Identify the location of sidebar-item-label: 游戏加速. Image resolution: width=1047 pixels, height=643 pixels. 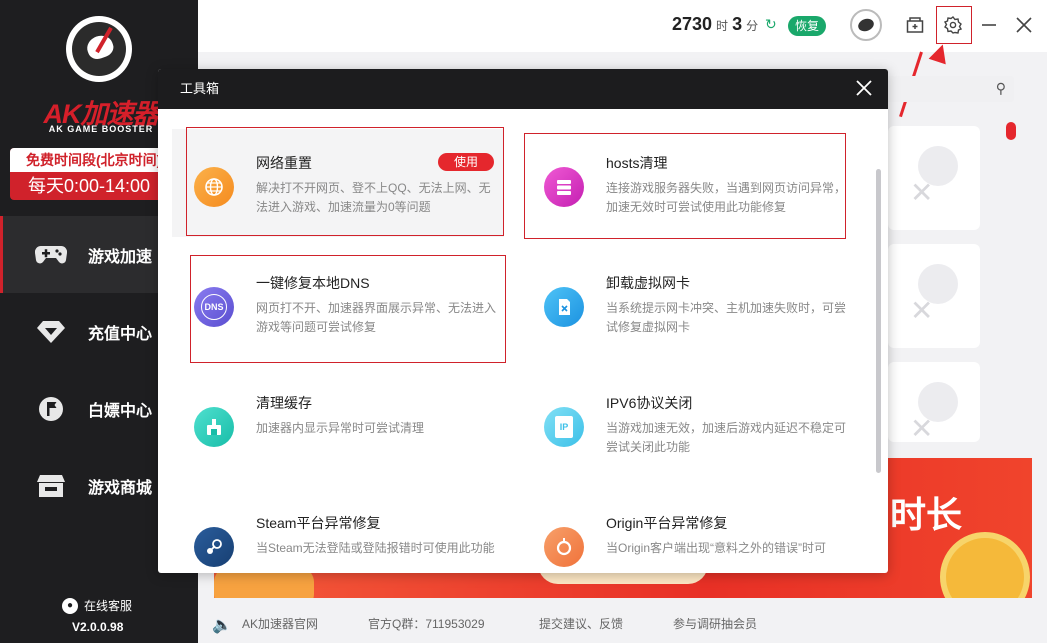
(120, 257).